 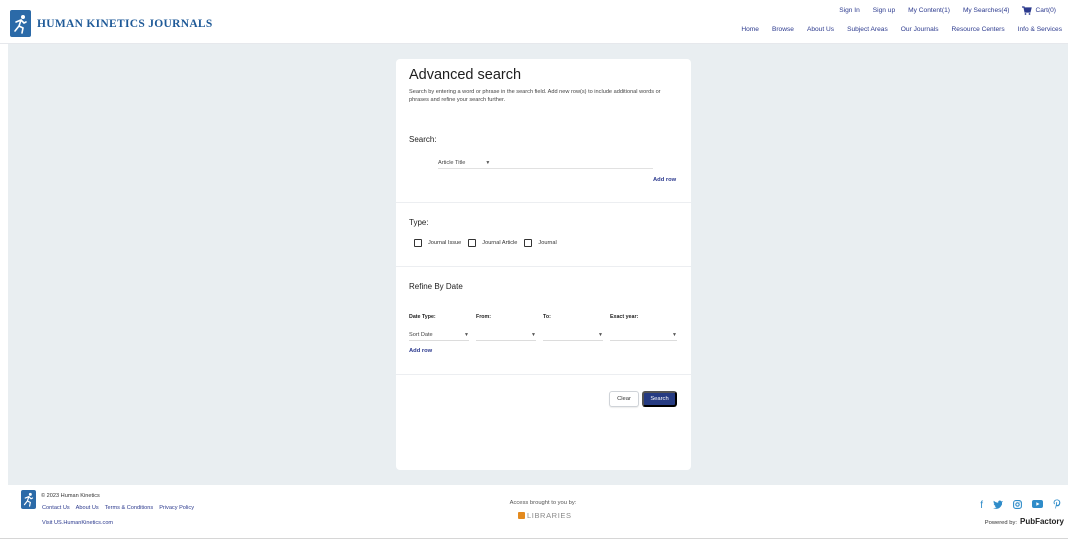 What do you see at coordinates (528, 243) in the screenshot?
I see `journal-checkbox` at bounding box center [528, 243].